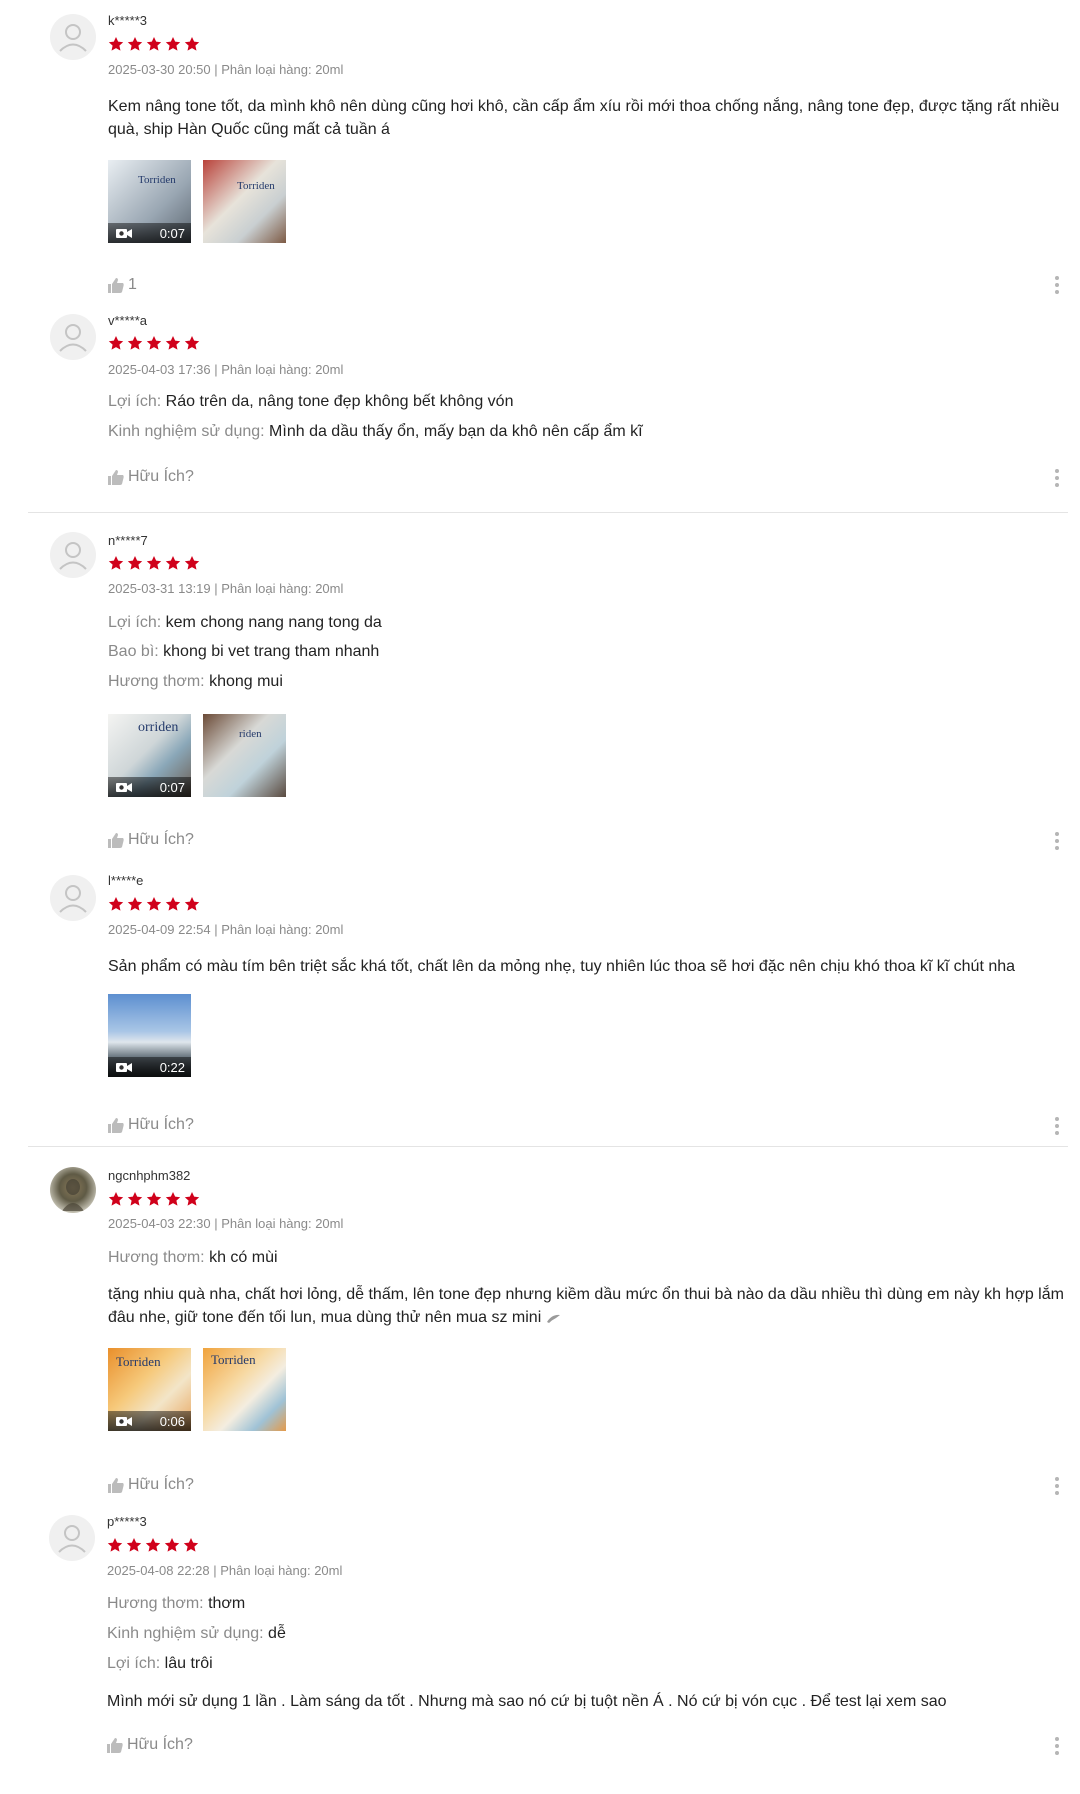  I want to click on review-attribute: Bao bì: khong bi vet trang tham nhanh, so click(244, 651).